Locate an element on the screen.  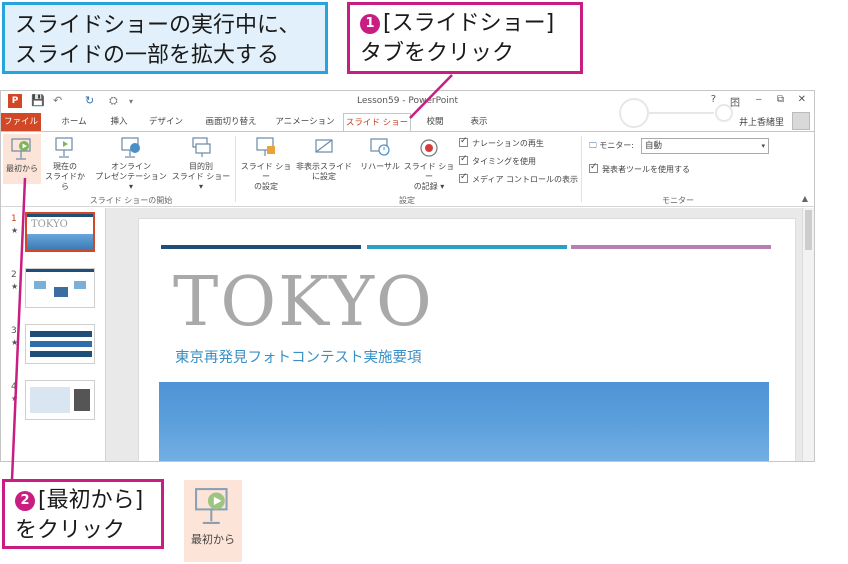
minimize-icon: ‒ is located at coordinates (759, 99).